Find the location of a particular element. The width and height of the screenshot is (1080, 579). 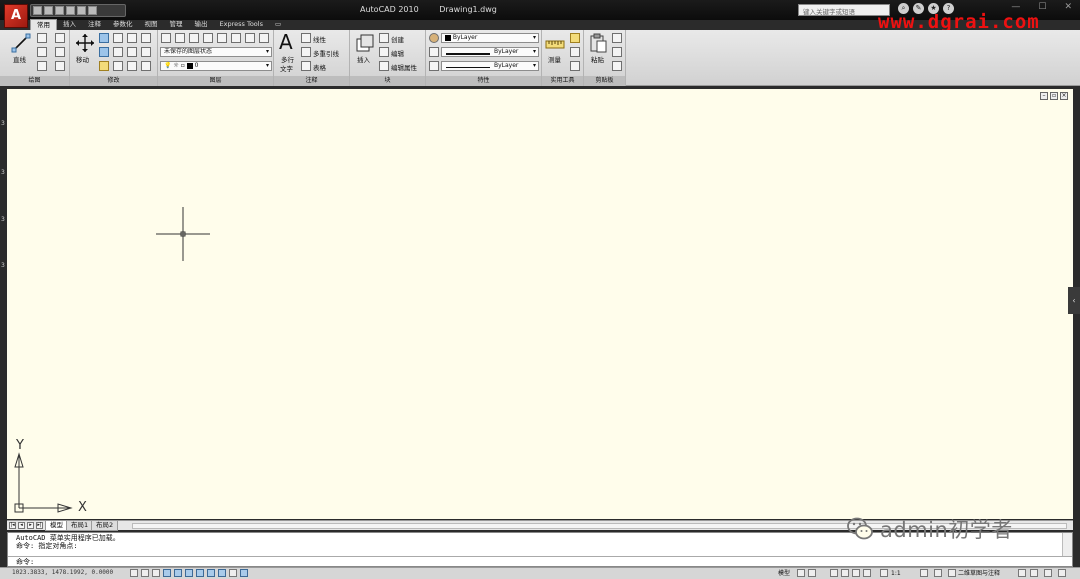

quick-view-layouts-icon is located at coordinates (801, 573).